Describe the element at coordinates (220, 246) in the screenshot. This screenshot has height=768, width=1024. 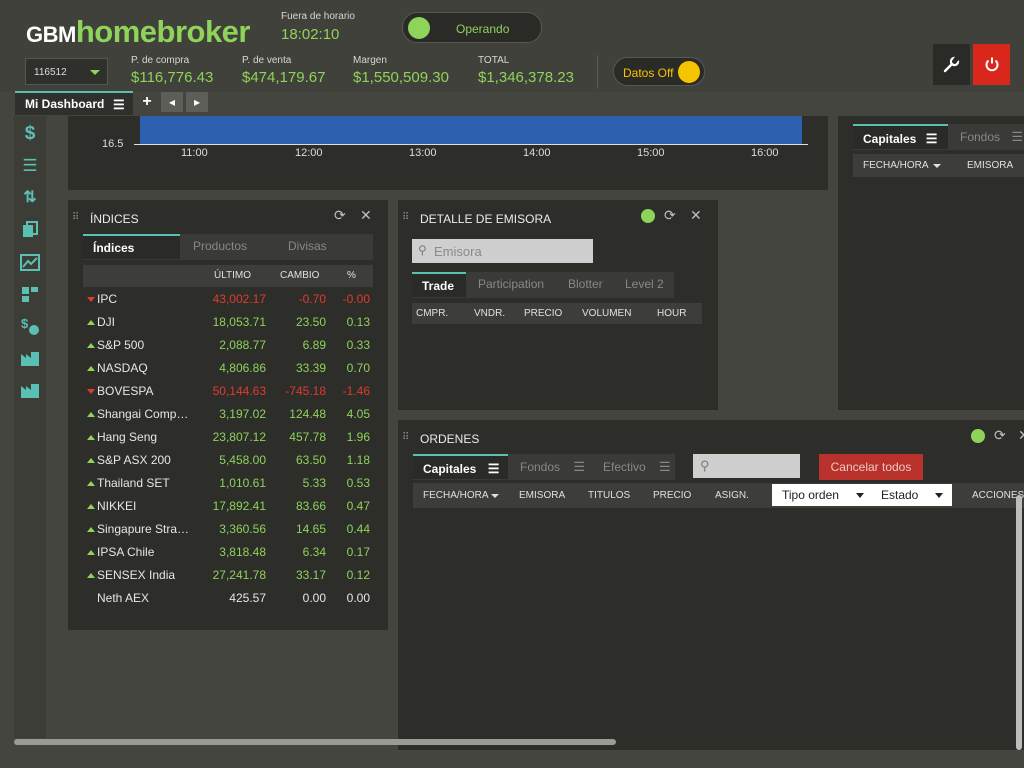
I see `tab-productos: Productos` at that location.